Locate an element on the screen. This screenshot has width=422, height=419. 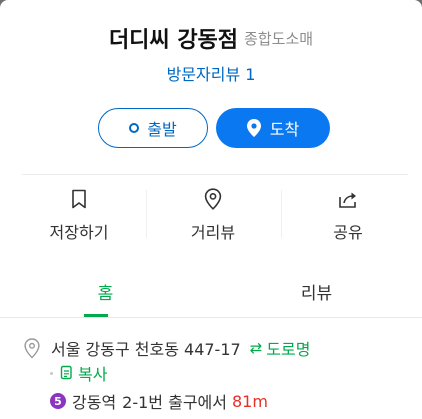
depart-button: 출발 is located at coordinates (153, 128).